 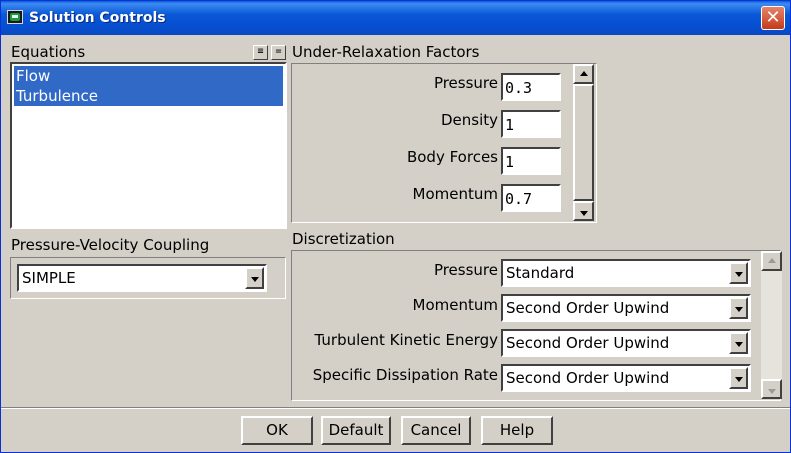 What do you see at coordinates (48, 52) in the screenshot?
I see `equations-label: Equations` at bounding box center [48, 52].